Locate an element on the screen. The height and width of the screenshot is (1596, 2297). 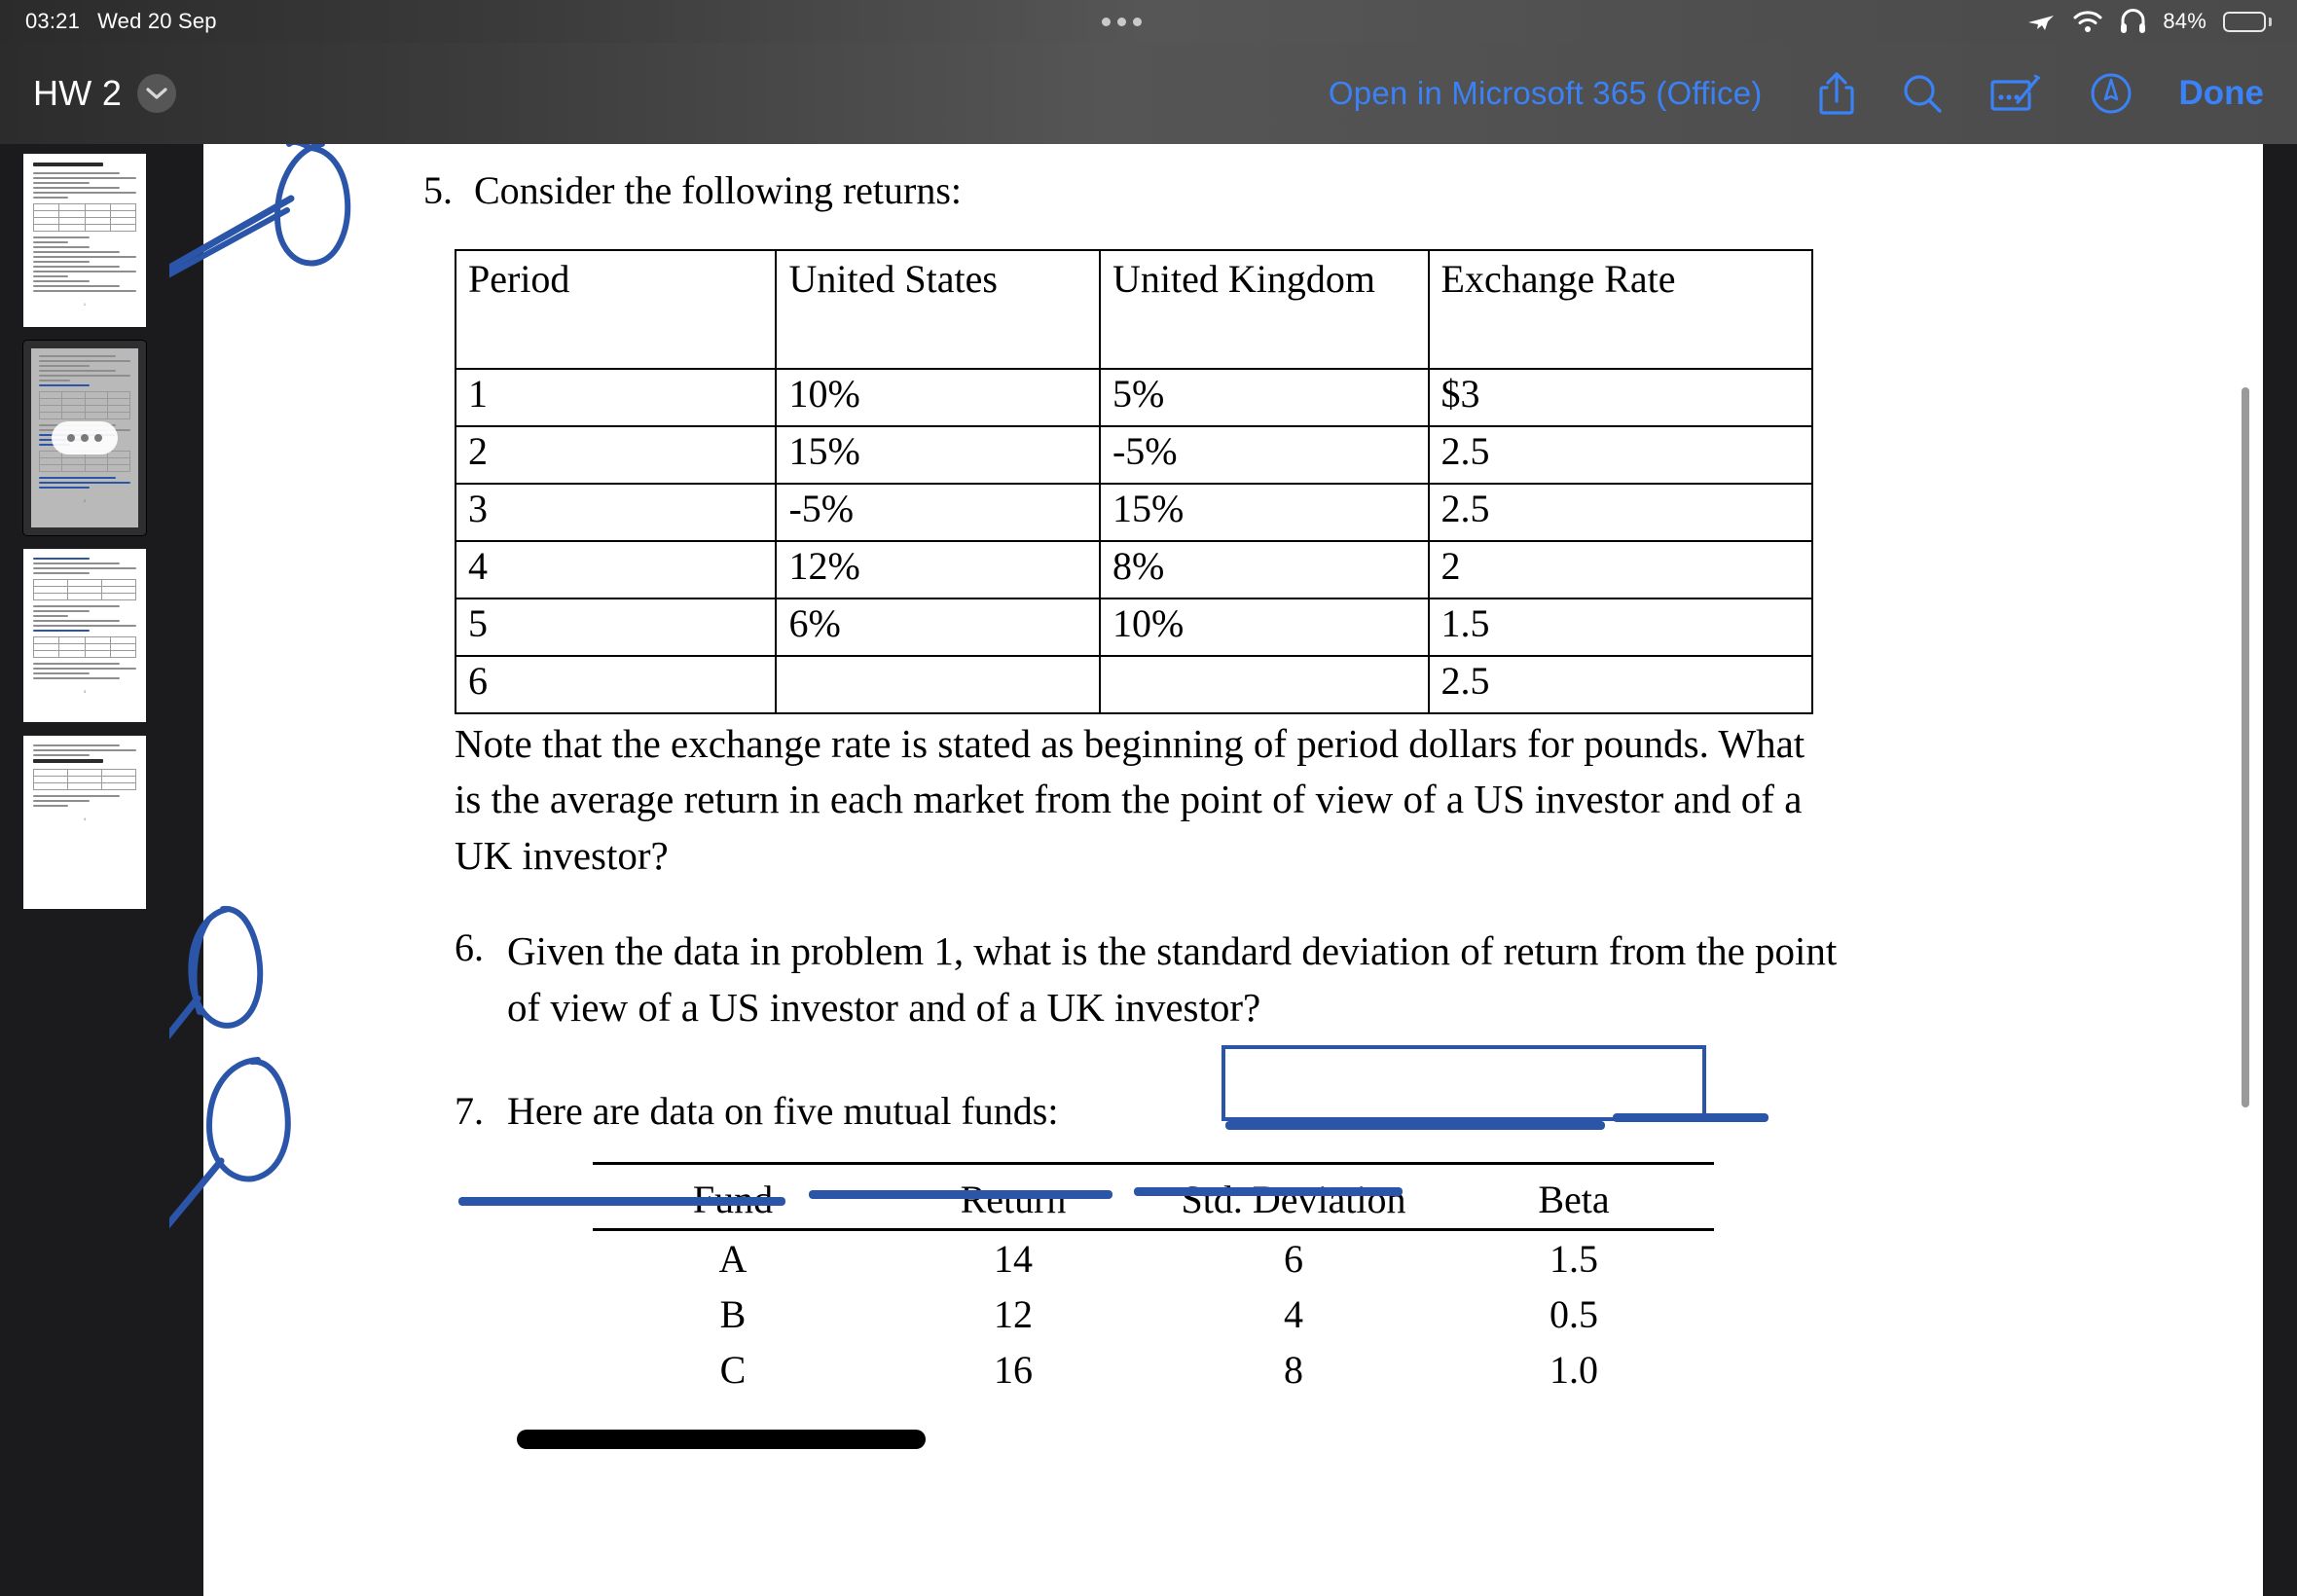
table-row: 4 12% 8% 2 is located at coordinates (1134, 569).